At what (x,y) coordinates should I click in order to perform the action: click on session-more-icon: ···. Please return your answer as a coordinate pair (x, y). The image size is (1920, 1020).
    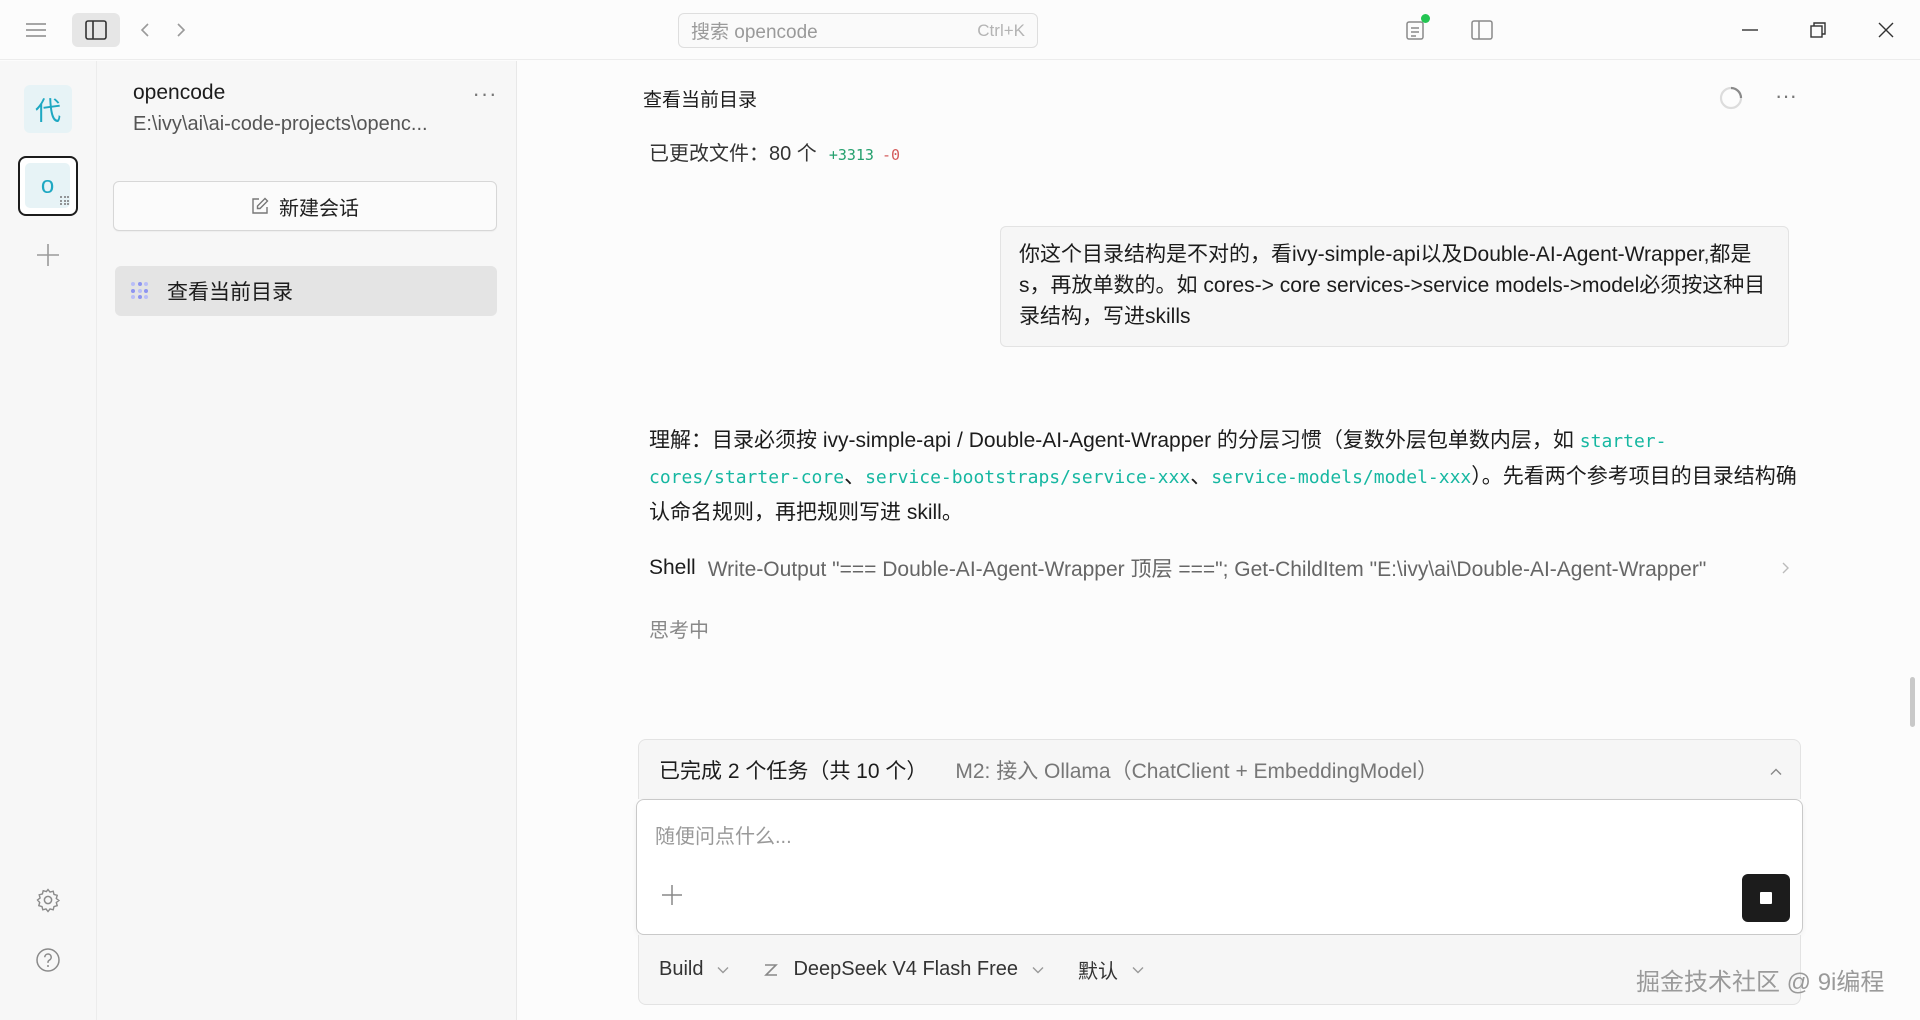
    Looking at the image, I should click on (1786, 96).